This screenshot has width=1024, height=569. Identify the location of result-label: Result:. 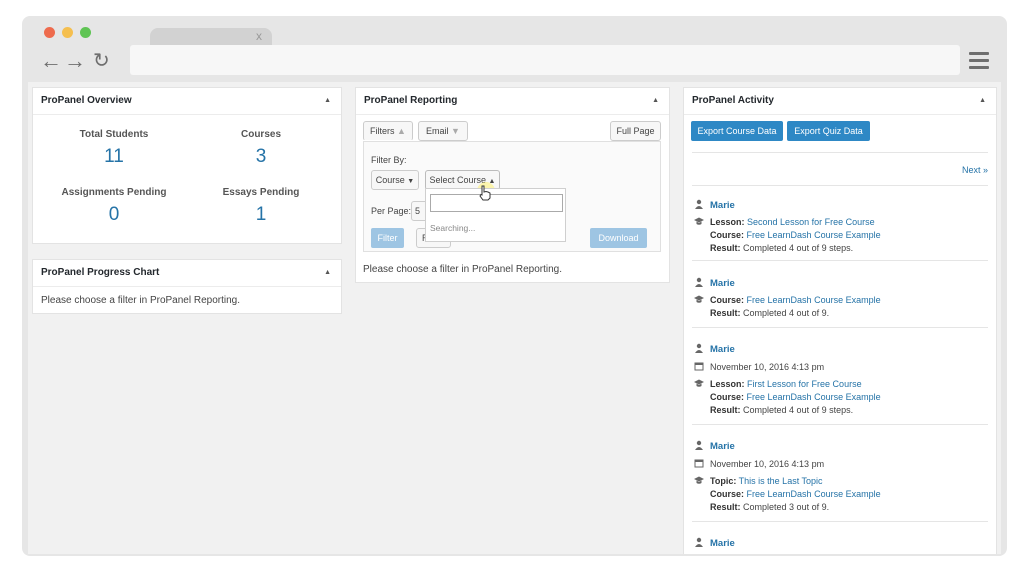
(725, 248).